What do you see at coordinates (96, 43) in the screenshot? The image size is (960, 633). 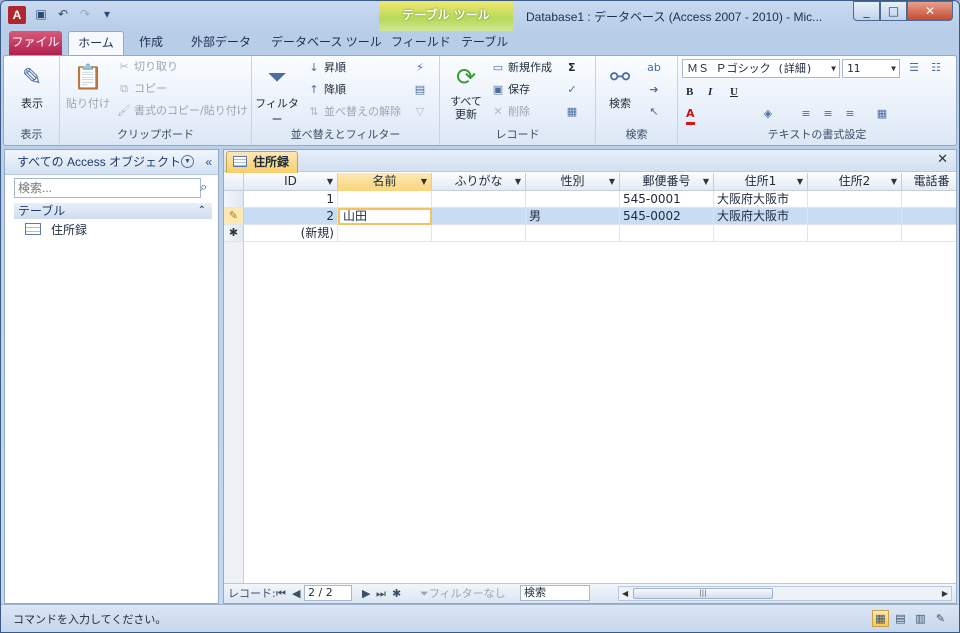 I see `tab-home: ホーム` at bounding box center [96, 43].